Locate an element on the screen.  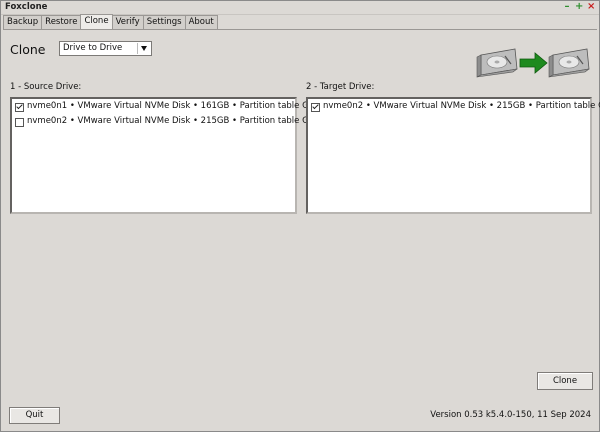
mode-select: Drive to Drive is located at coordinates (105, 48).